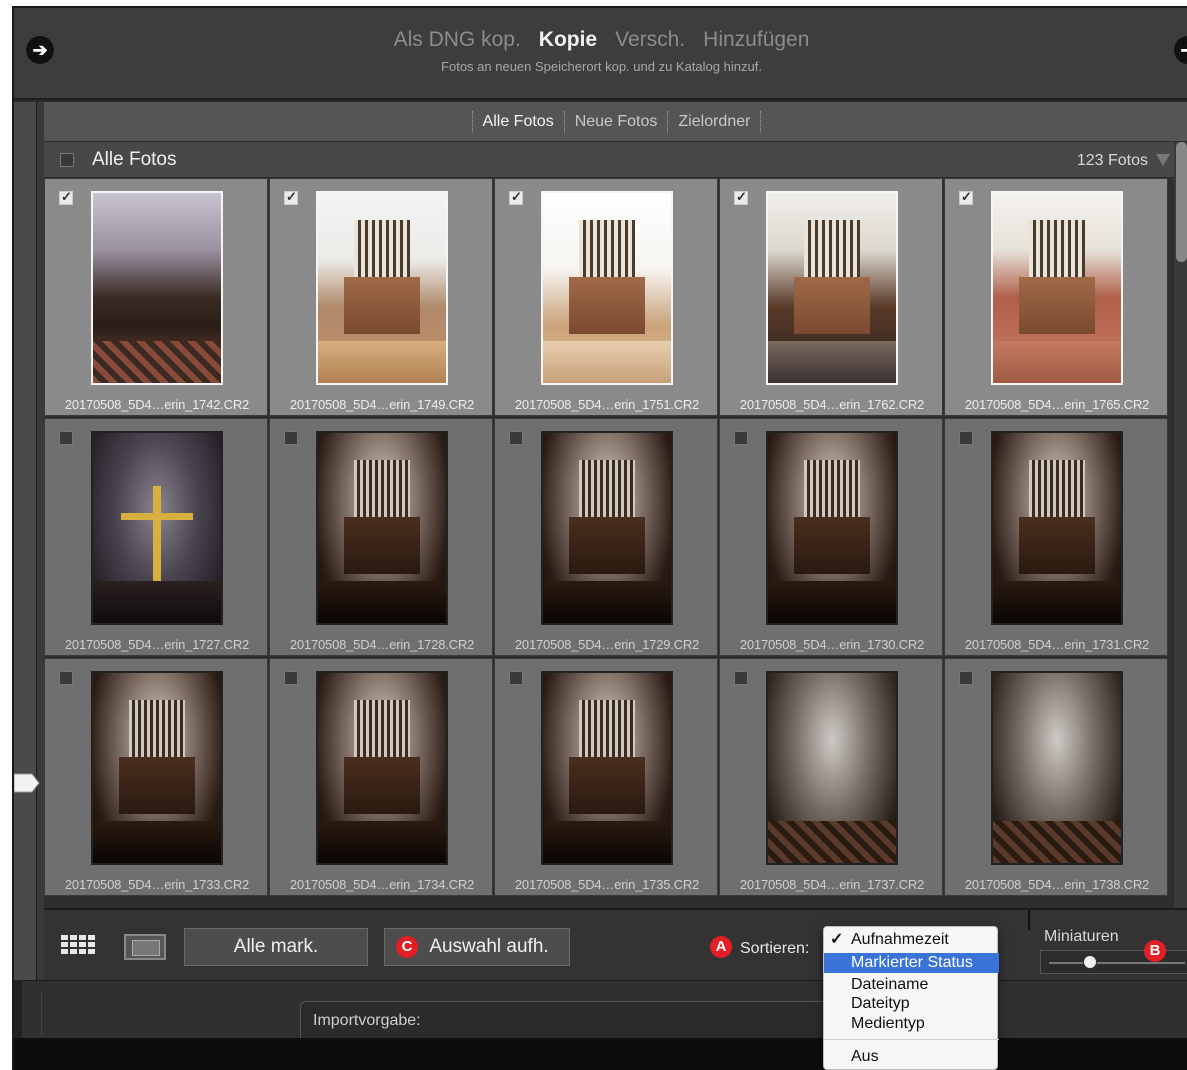 The width and height of the screenshot is (1187, 1070). Describe the element at coordinates (382, 884) in the screenshot. I see `photo-filename: 20170508_5D4…erin_1734.CR2` at that location.